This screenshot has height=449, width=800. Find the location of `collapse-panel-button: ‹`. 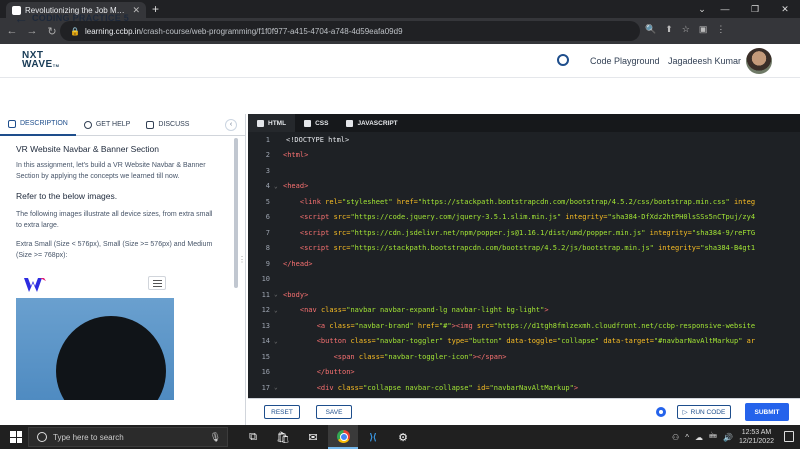

collapse-panel-button: ‹ is located at coordinates (231, 124).